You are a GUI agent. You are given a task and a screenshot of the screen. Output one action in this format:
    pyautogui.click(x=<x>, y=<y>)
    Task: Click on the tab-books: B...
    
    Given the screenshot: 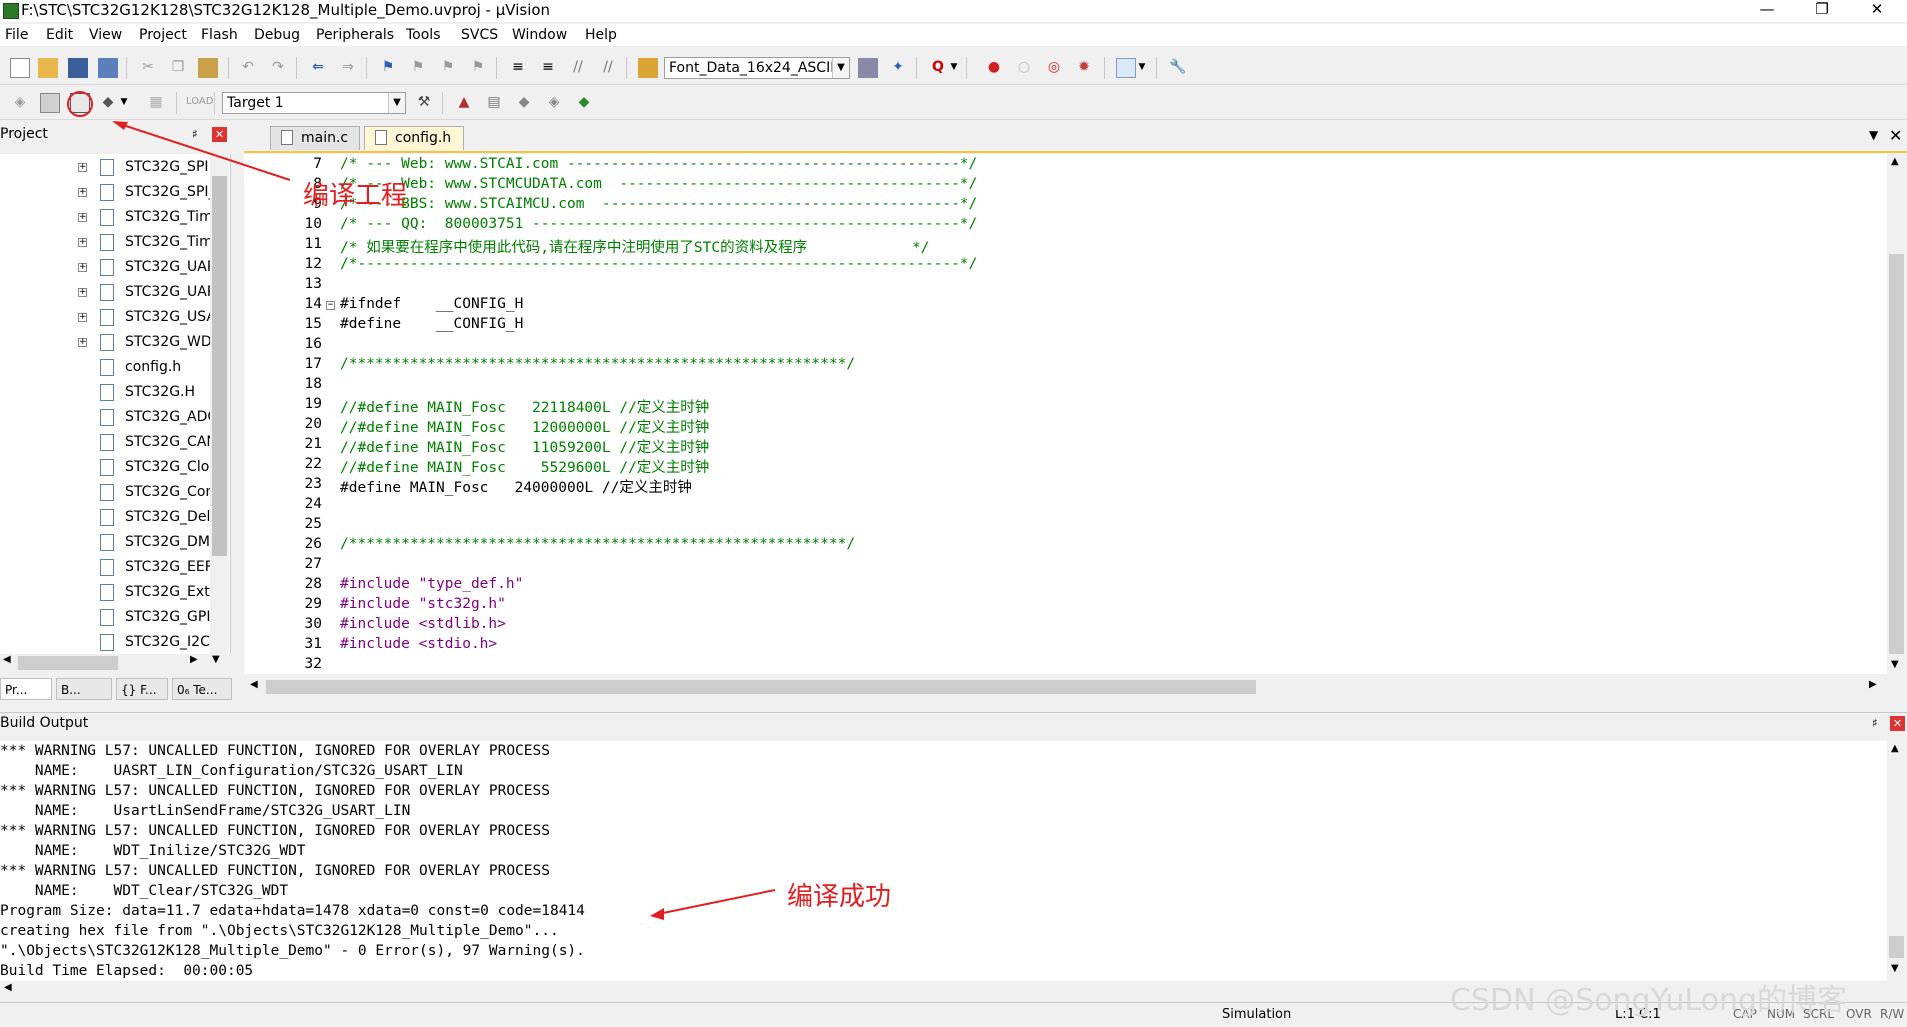 What is the action you would take?
    pyautogui.click(x=84, y=689)
    